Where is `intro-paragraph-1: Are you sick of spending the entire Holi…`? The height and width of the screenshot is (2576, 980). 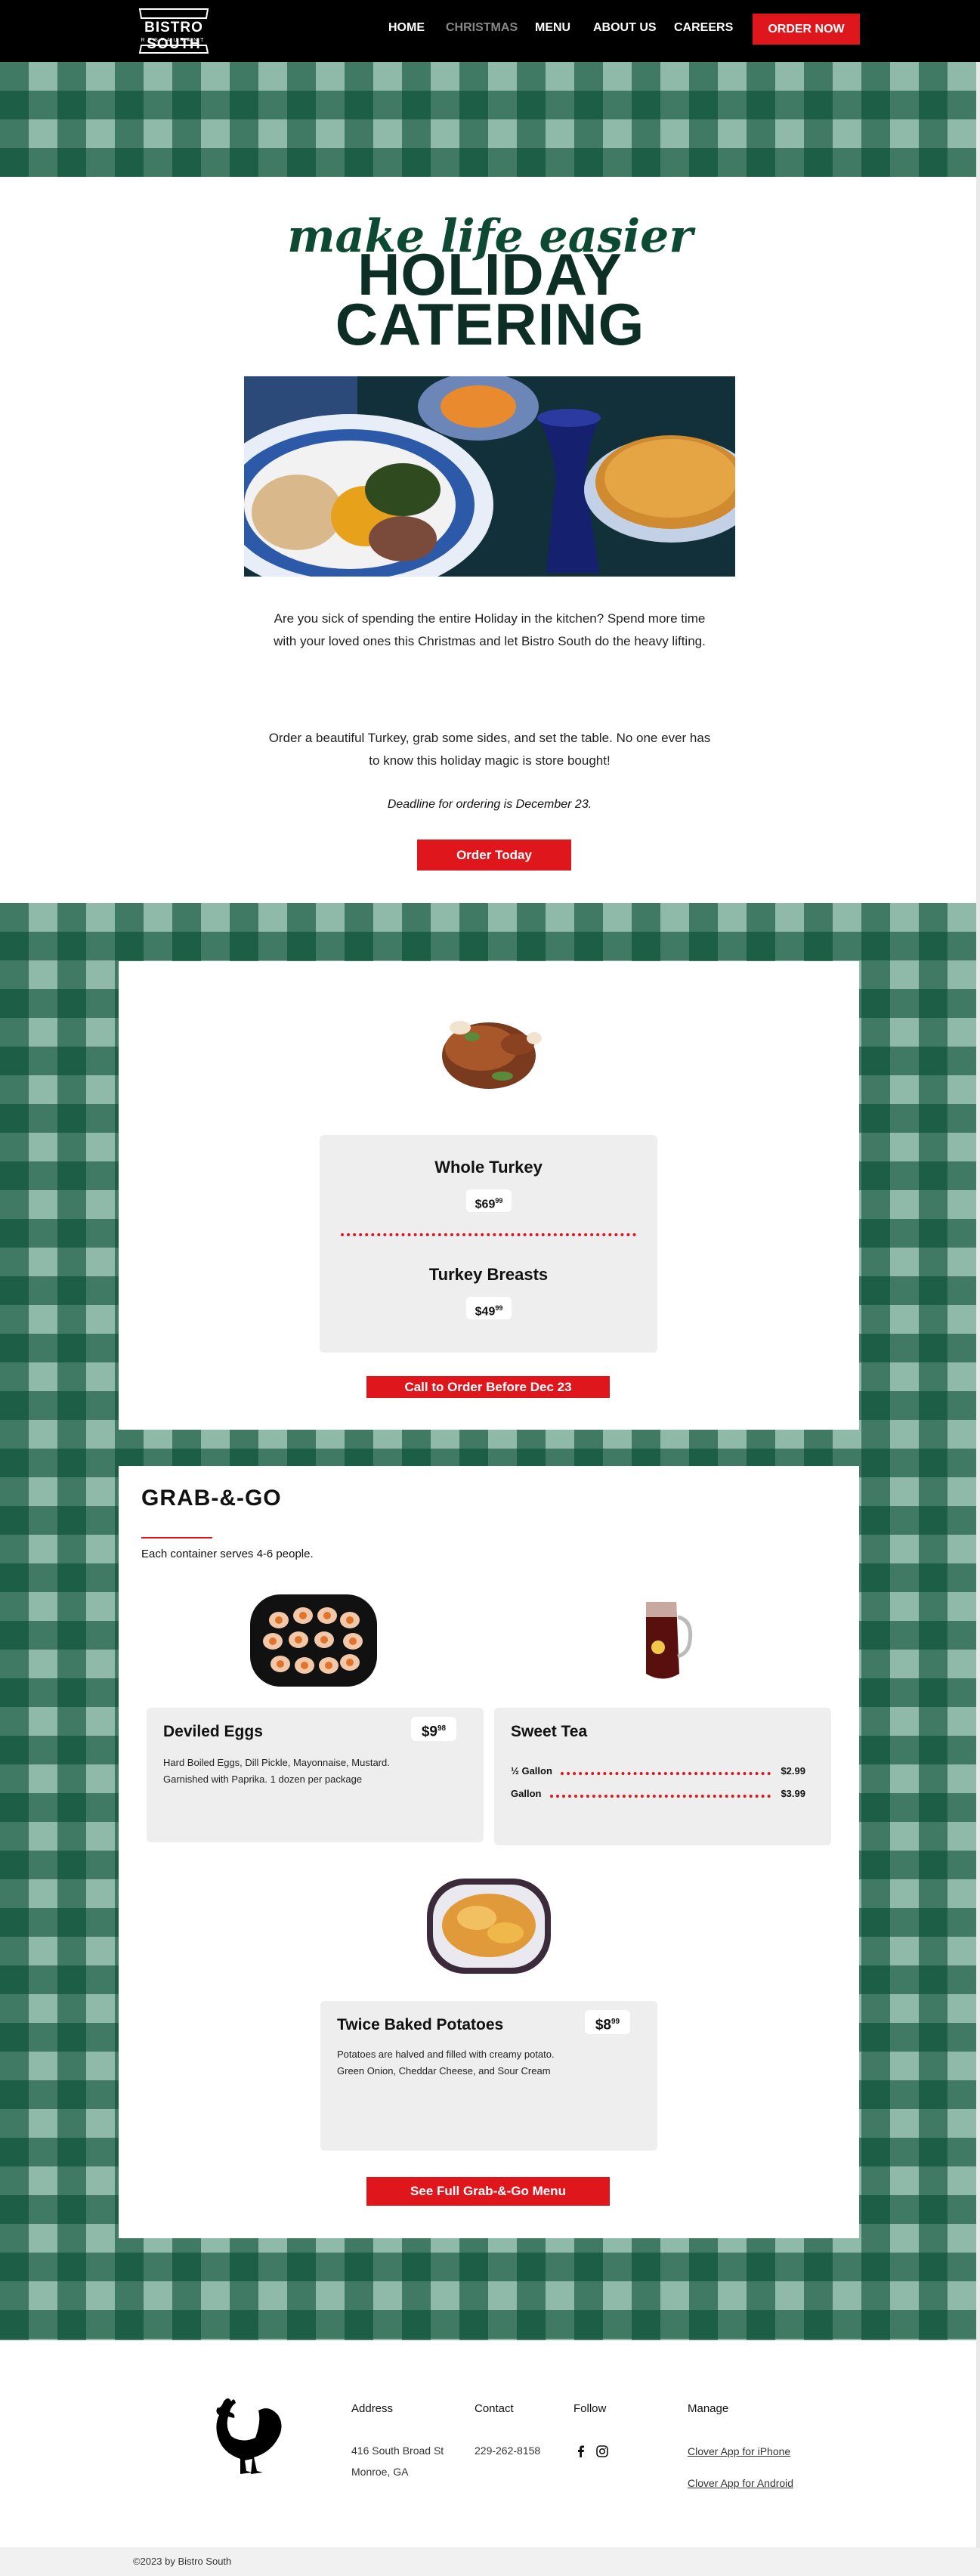 intro-paragraph-1: Are you sick of spending the entire Holi… is located at coordinates (490, 629).